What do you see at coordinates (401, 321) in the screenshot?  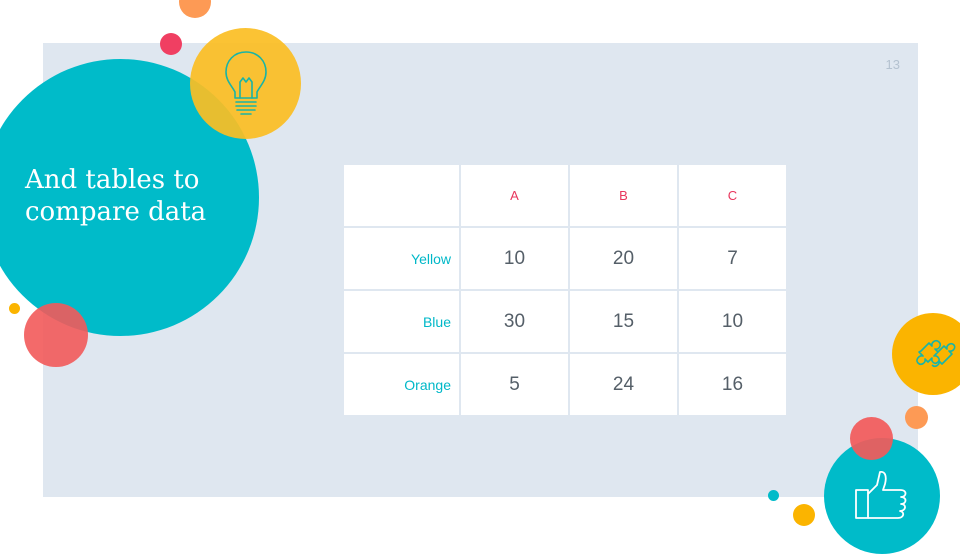 I see `row-label-blue: Blue` at bounding box center [401, 321].